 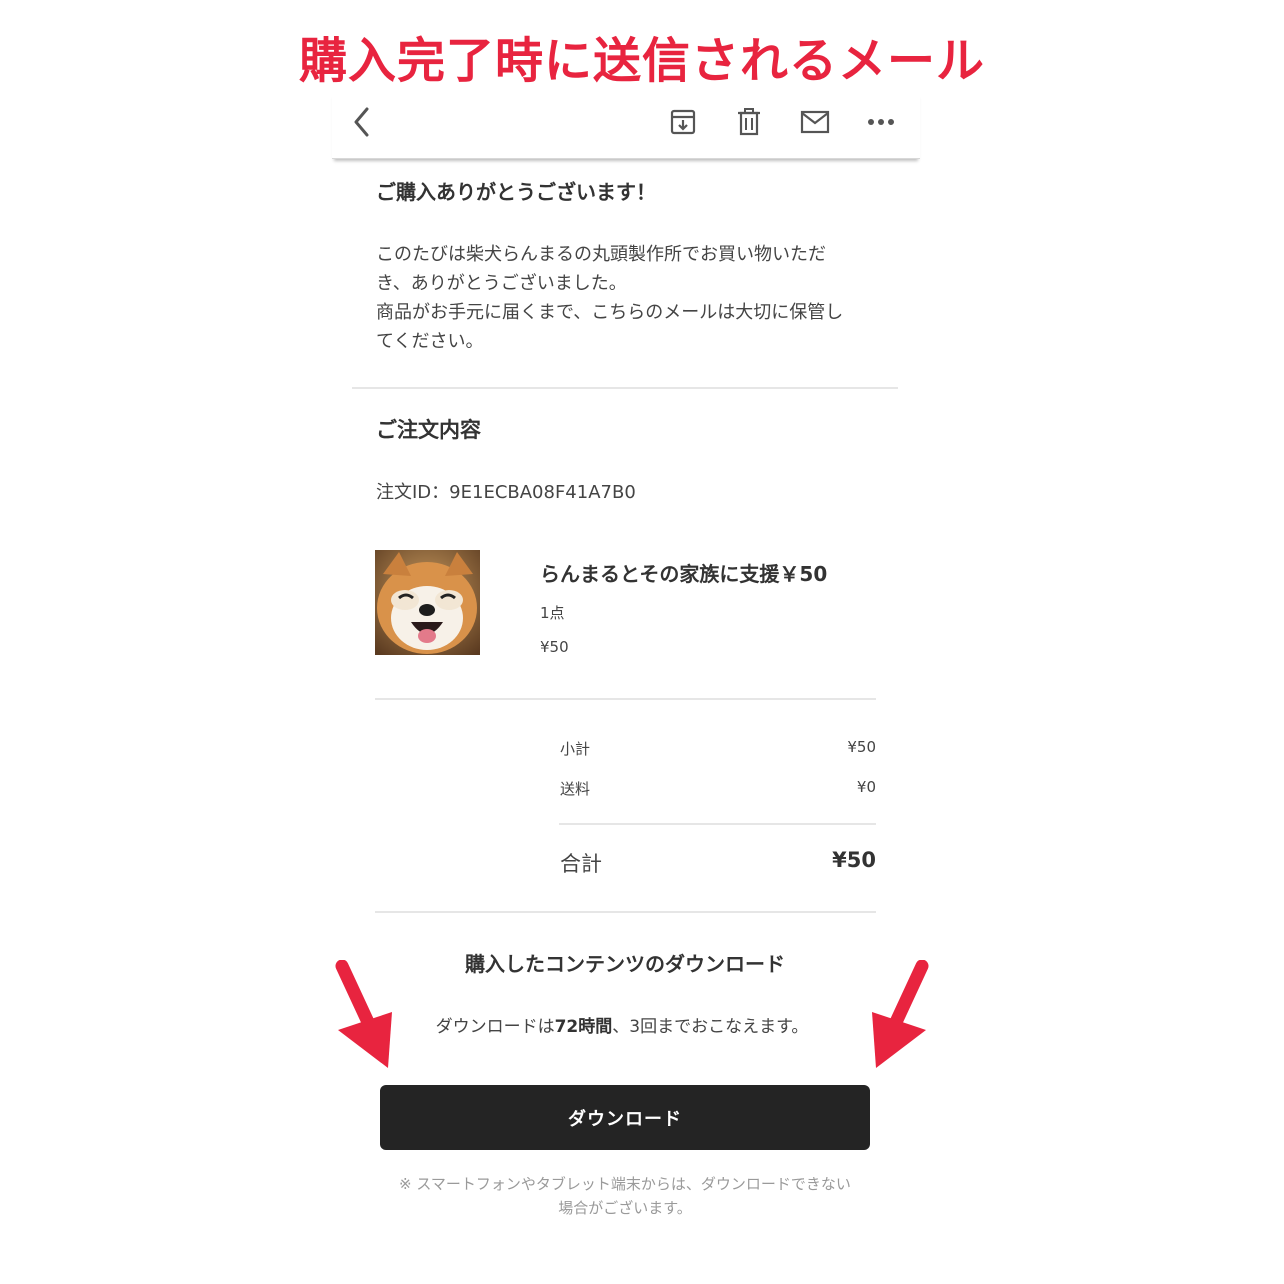 I want to click on product-name: らんまるとその家族に支援￥50, so click(x=684, y=574).